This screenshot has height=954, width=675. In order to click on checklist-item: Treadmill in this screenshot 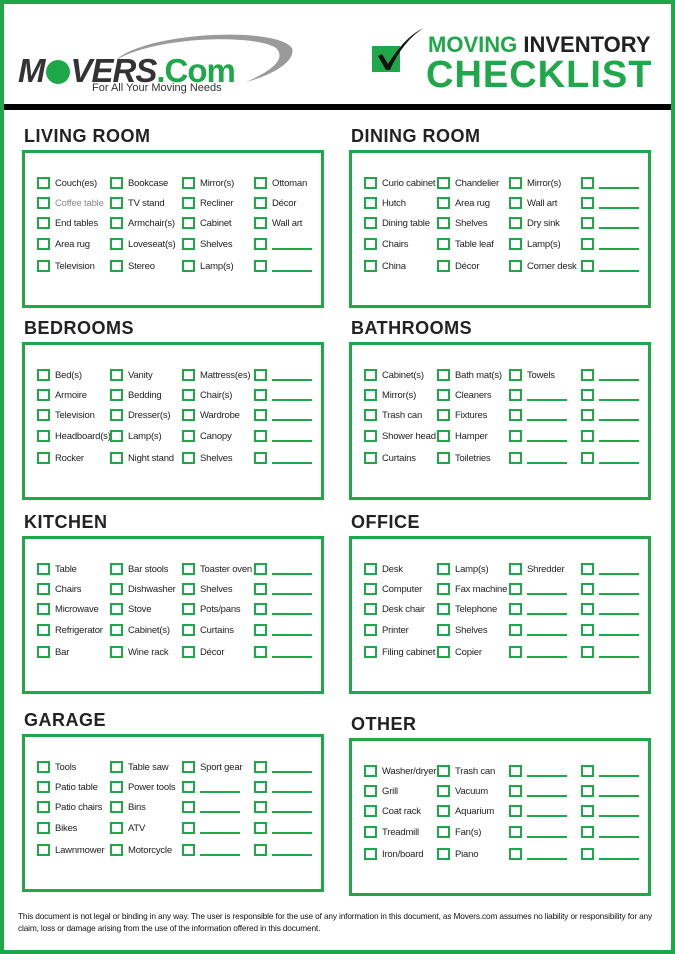, I will do `click(391, 832)`.